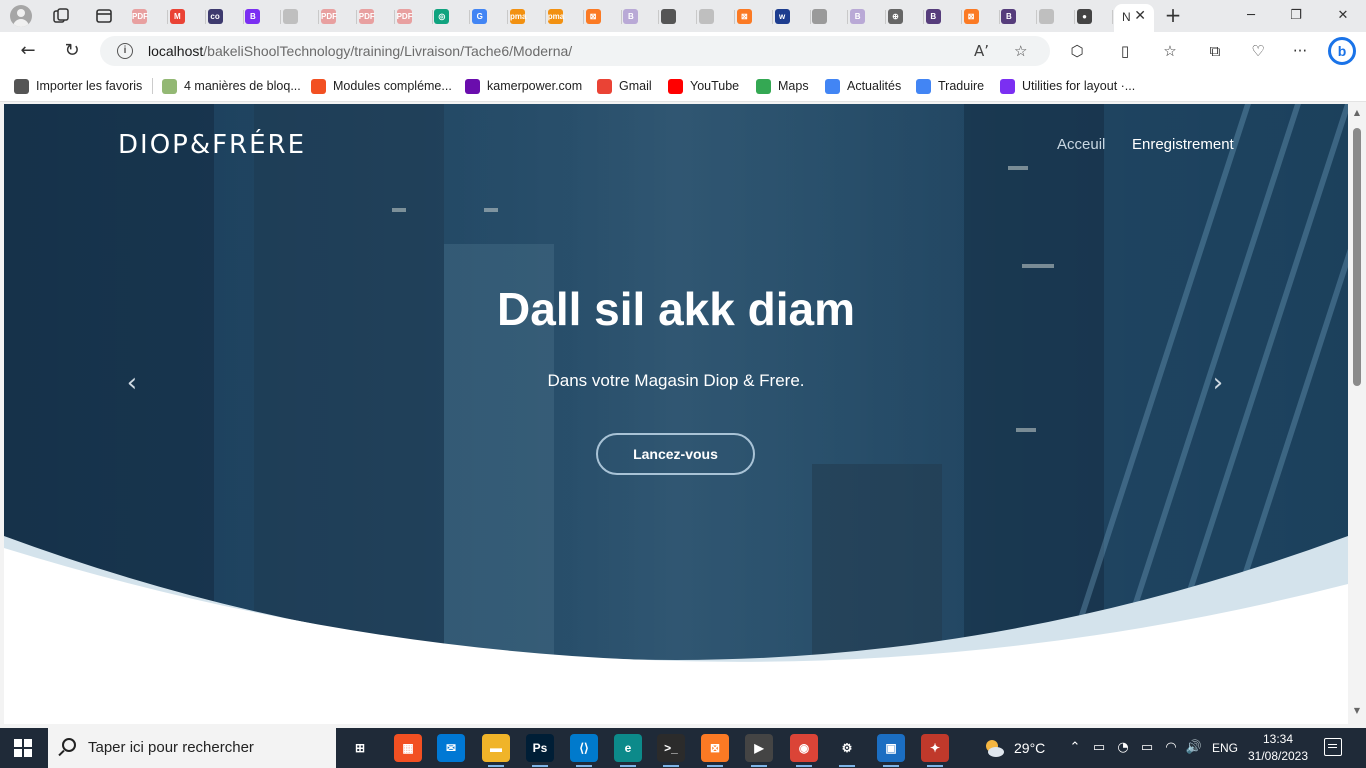 The height and width of the screenshot is (768, 1366). Describe the element at coordinates (903, 17) in the screenshot. I see `browser-tab: ⊕` at that location.